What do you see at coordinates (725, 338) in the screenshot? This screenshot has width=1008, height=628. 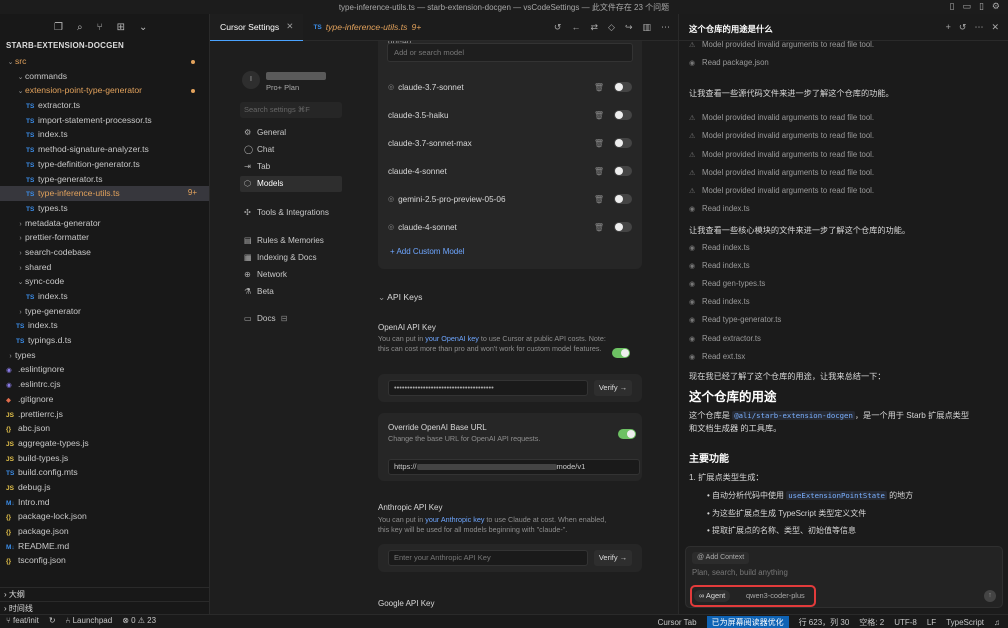 I see `read-file-entry: ◉ Read extractor.ts` at bounding box center [725, 338].